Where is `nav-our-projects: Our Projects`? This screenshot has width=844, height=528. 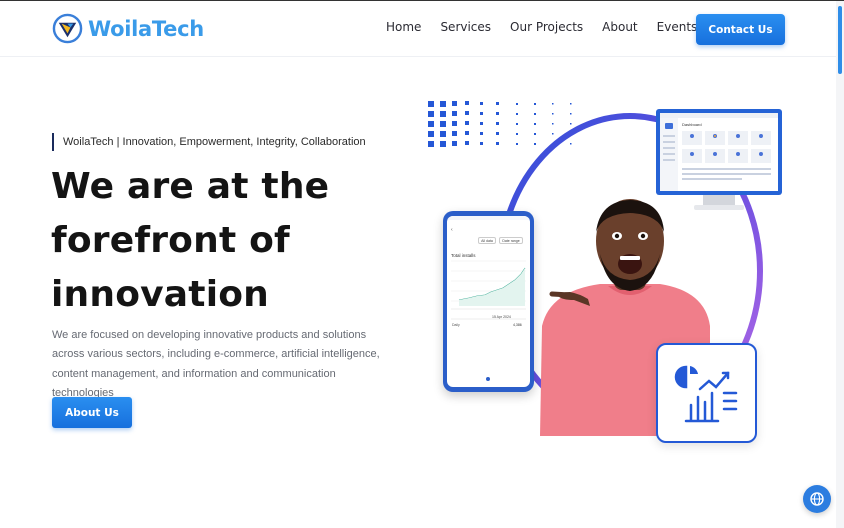 nav-our-projects: Our Projects is located at coordinates (546, 27).